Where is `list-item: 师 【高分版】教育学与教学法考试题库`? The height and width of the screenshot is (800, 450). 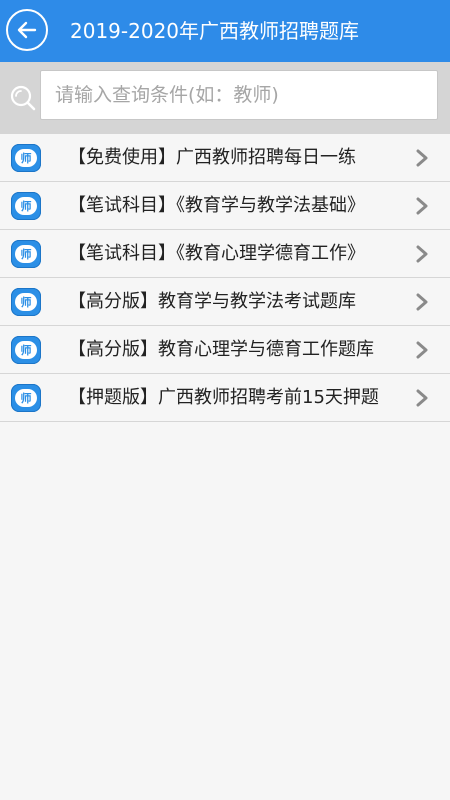 list-item: 师 【高分版】教育学与教学法考试题库 is located at coordinates (225, 302).